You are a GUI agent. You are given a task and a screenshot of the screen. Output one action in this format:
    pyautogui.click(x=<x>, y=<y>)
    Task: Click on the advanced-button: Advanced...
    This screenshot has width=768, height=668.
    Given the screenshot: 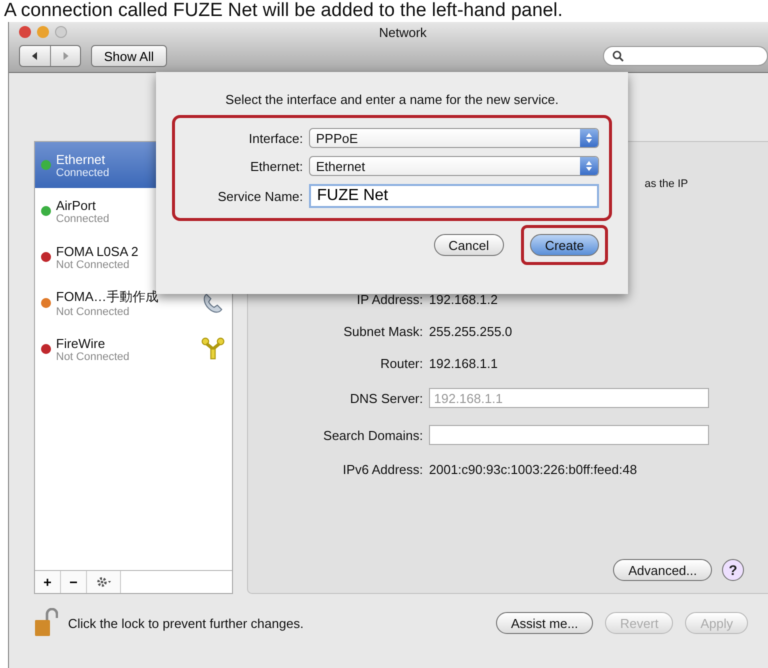 What is the action you would take?
    pyautogui.click(x=662, y=570)
    